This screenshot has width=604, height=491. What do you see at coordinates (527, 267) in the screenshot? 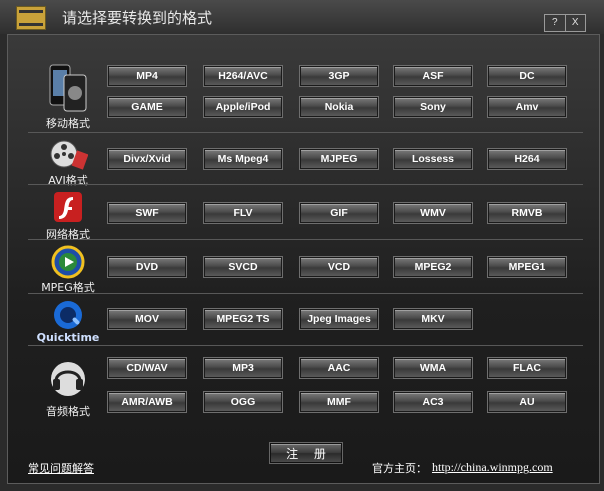
I see `format-button-mpeg1: MPEG1` at bounding box center [527, 267].